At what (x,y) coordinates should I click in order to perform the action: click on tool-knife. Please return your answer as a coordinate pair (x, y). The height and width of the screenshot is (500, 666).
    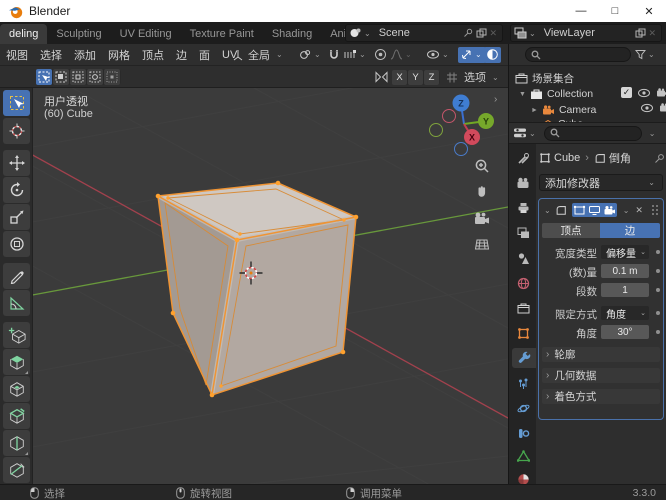
    Looking at the image, I should click on (16, 470).